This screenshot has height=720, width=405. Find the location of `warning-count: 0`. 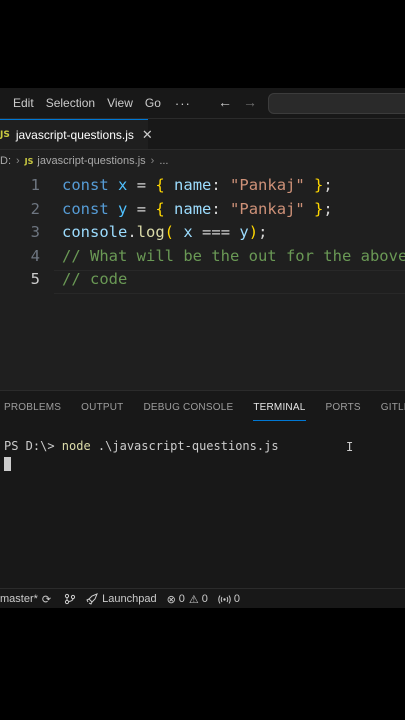

warning-count: 0 is located at coordinates (204, 599).